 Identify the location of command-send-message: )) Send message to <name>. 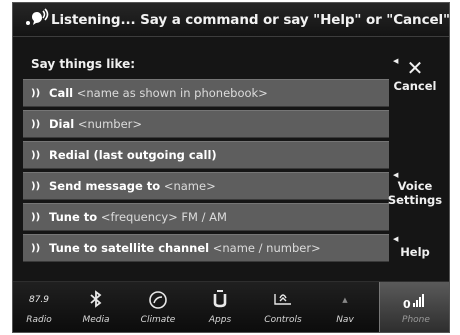
(206, 186).